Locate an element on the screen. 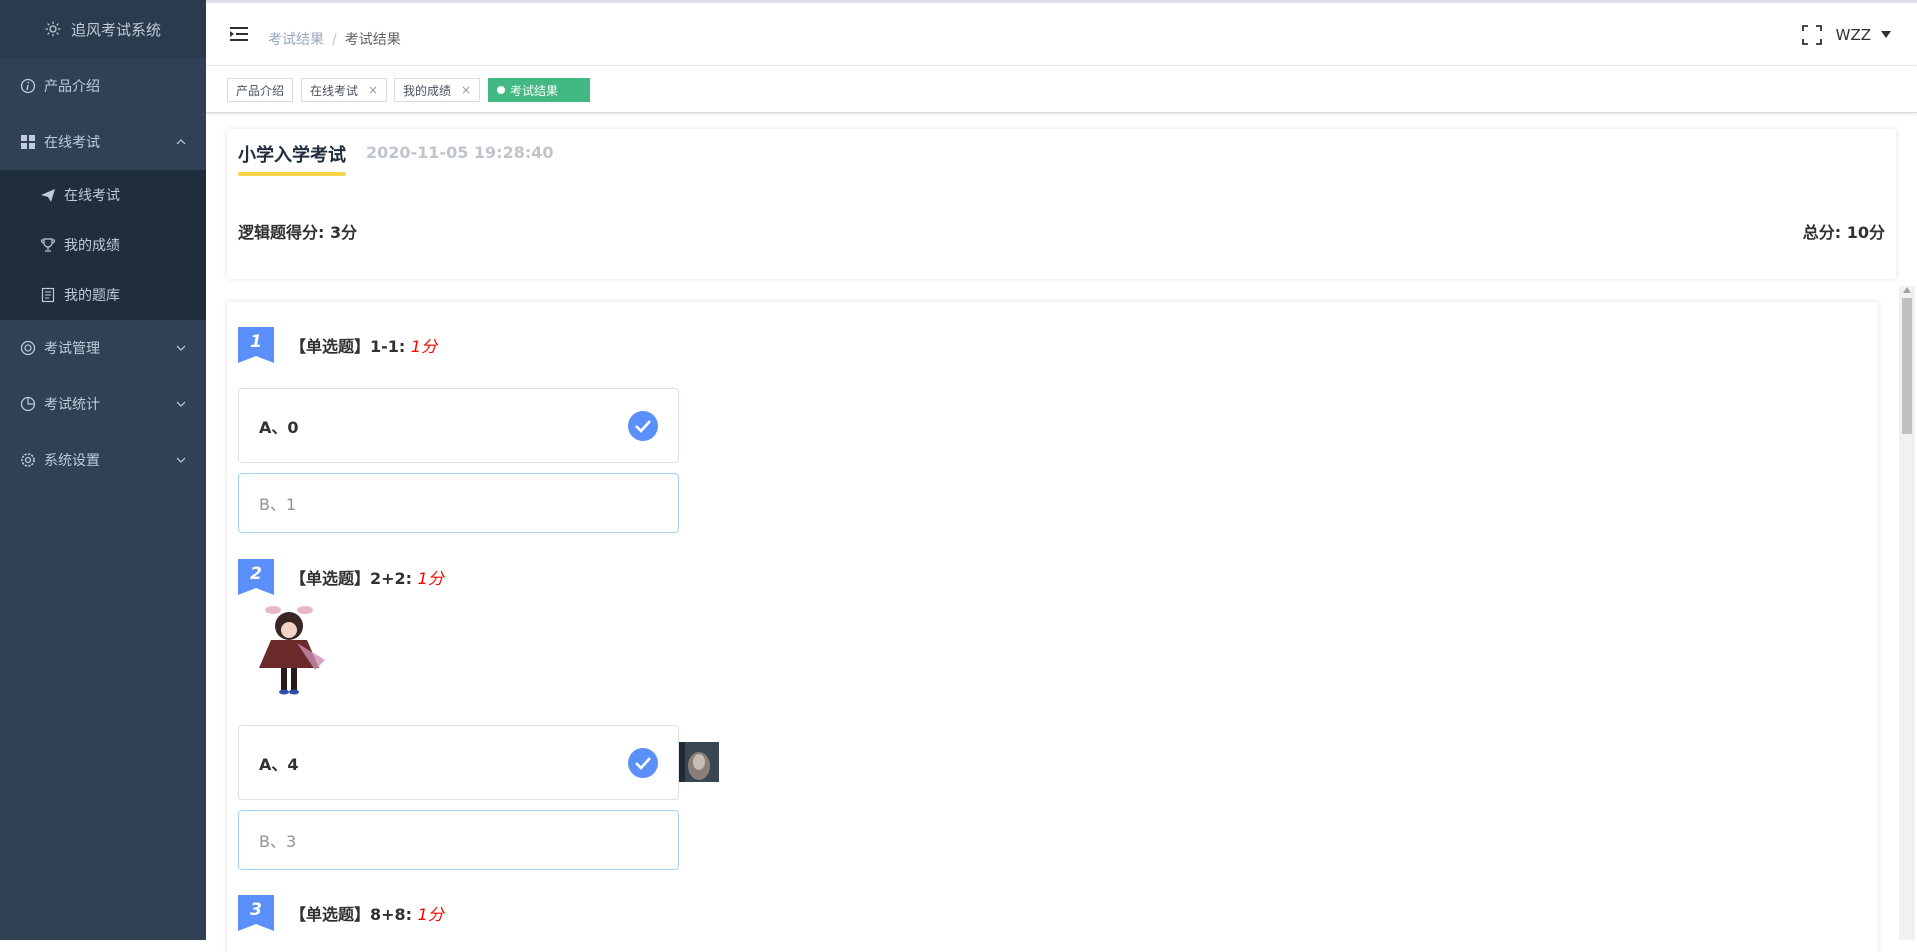 The height and width of the screenshot is (952, 1917). question-title: 【单选题】1-1: 1分 is located at coordinates (363, 345).